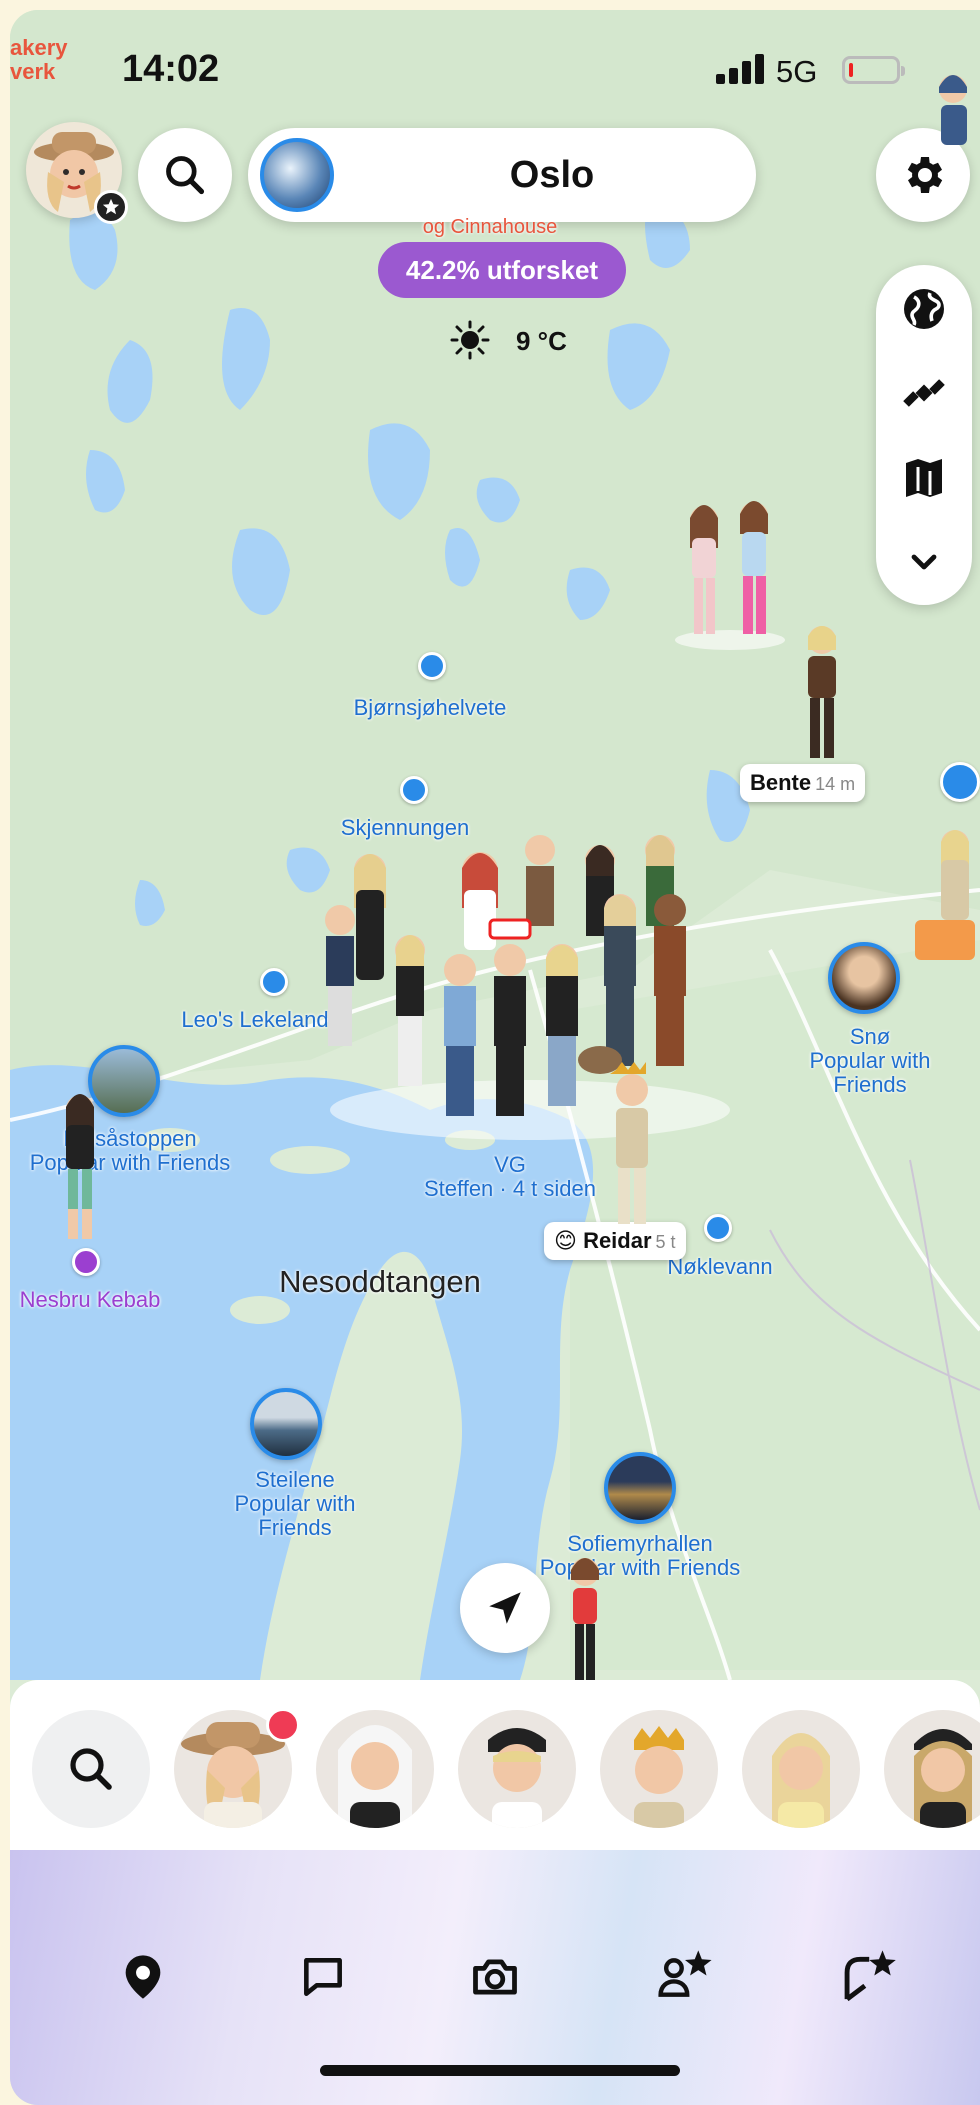  I want to click on friend-avatar-sofiemyrhallen, so click(585, 1615).